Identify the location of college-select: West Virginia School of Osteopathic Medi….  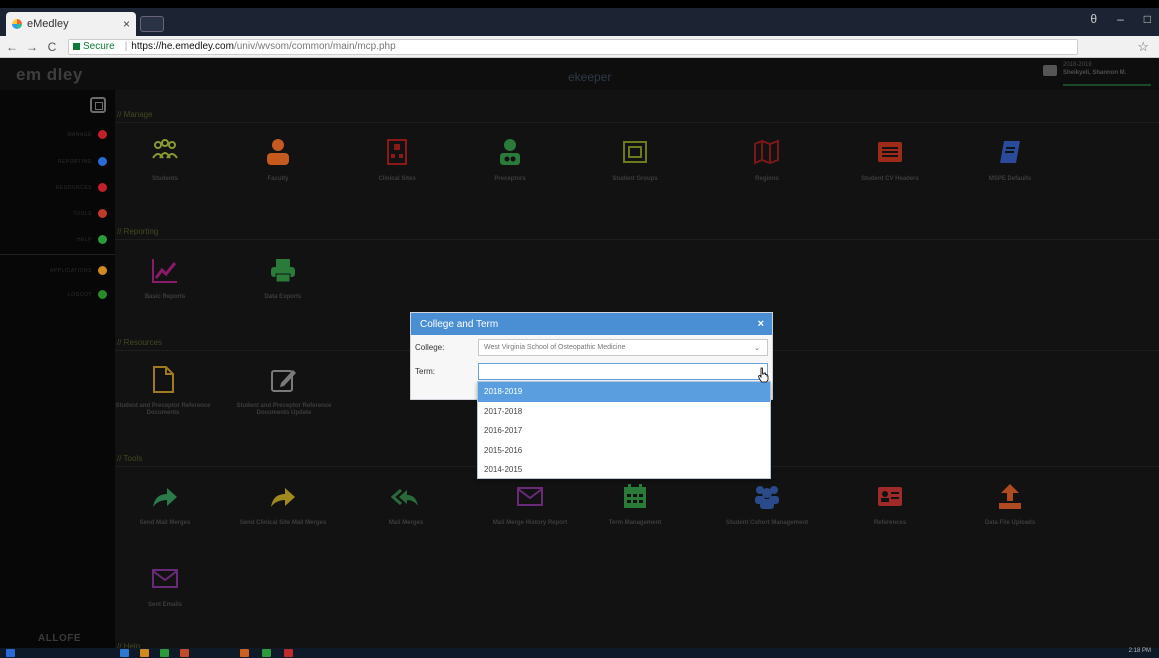
(623, 347).